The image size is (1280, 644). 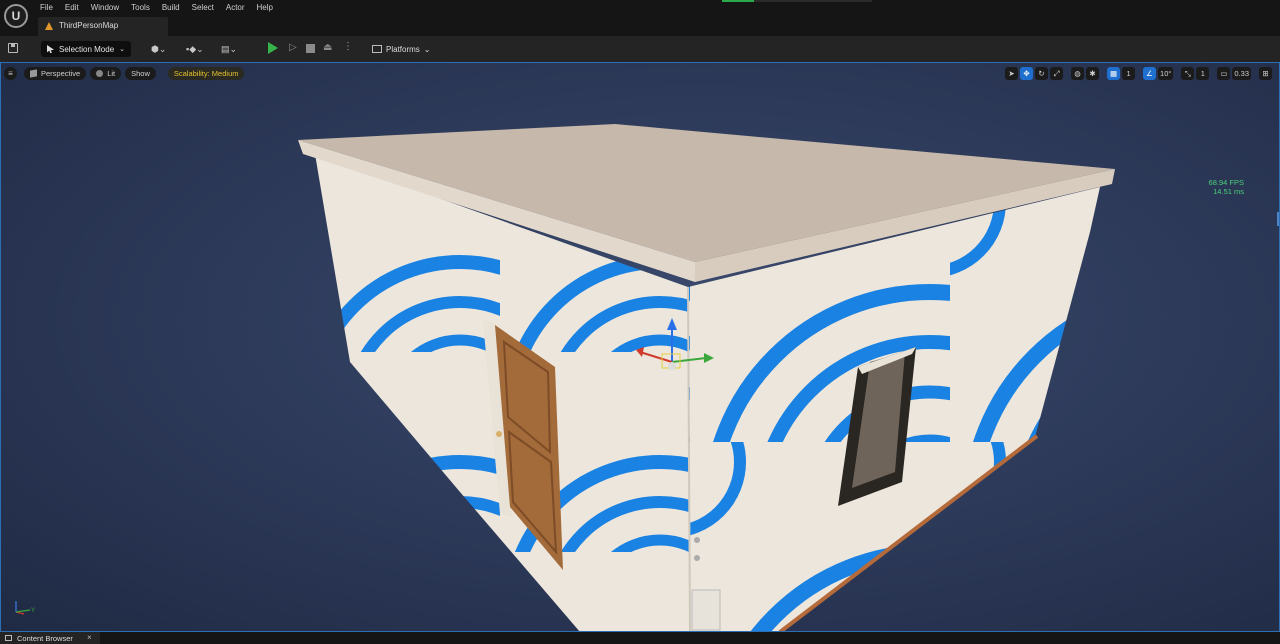 What do you see at coordinates (25, 608) in the screenshot?
I see `axis-indicator: Y` at bounding box center [25, 608].